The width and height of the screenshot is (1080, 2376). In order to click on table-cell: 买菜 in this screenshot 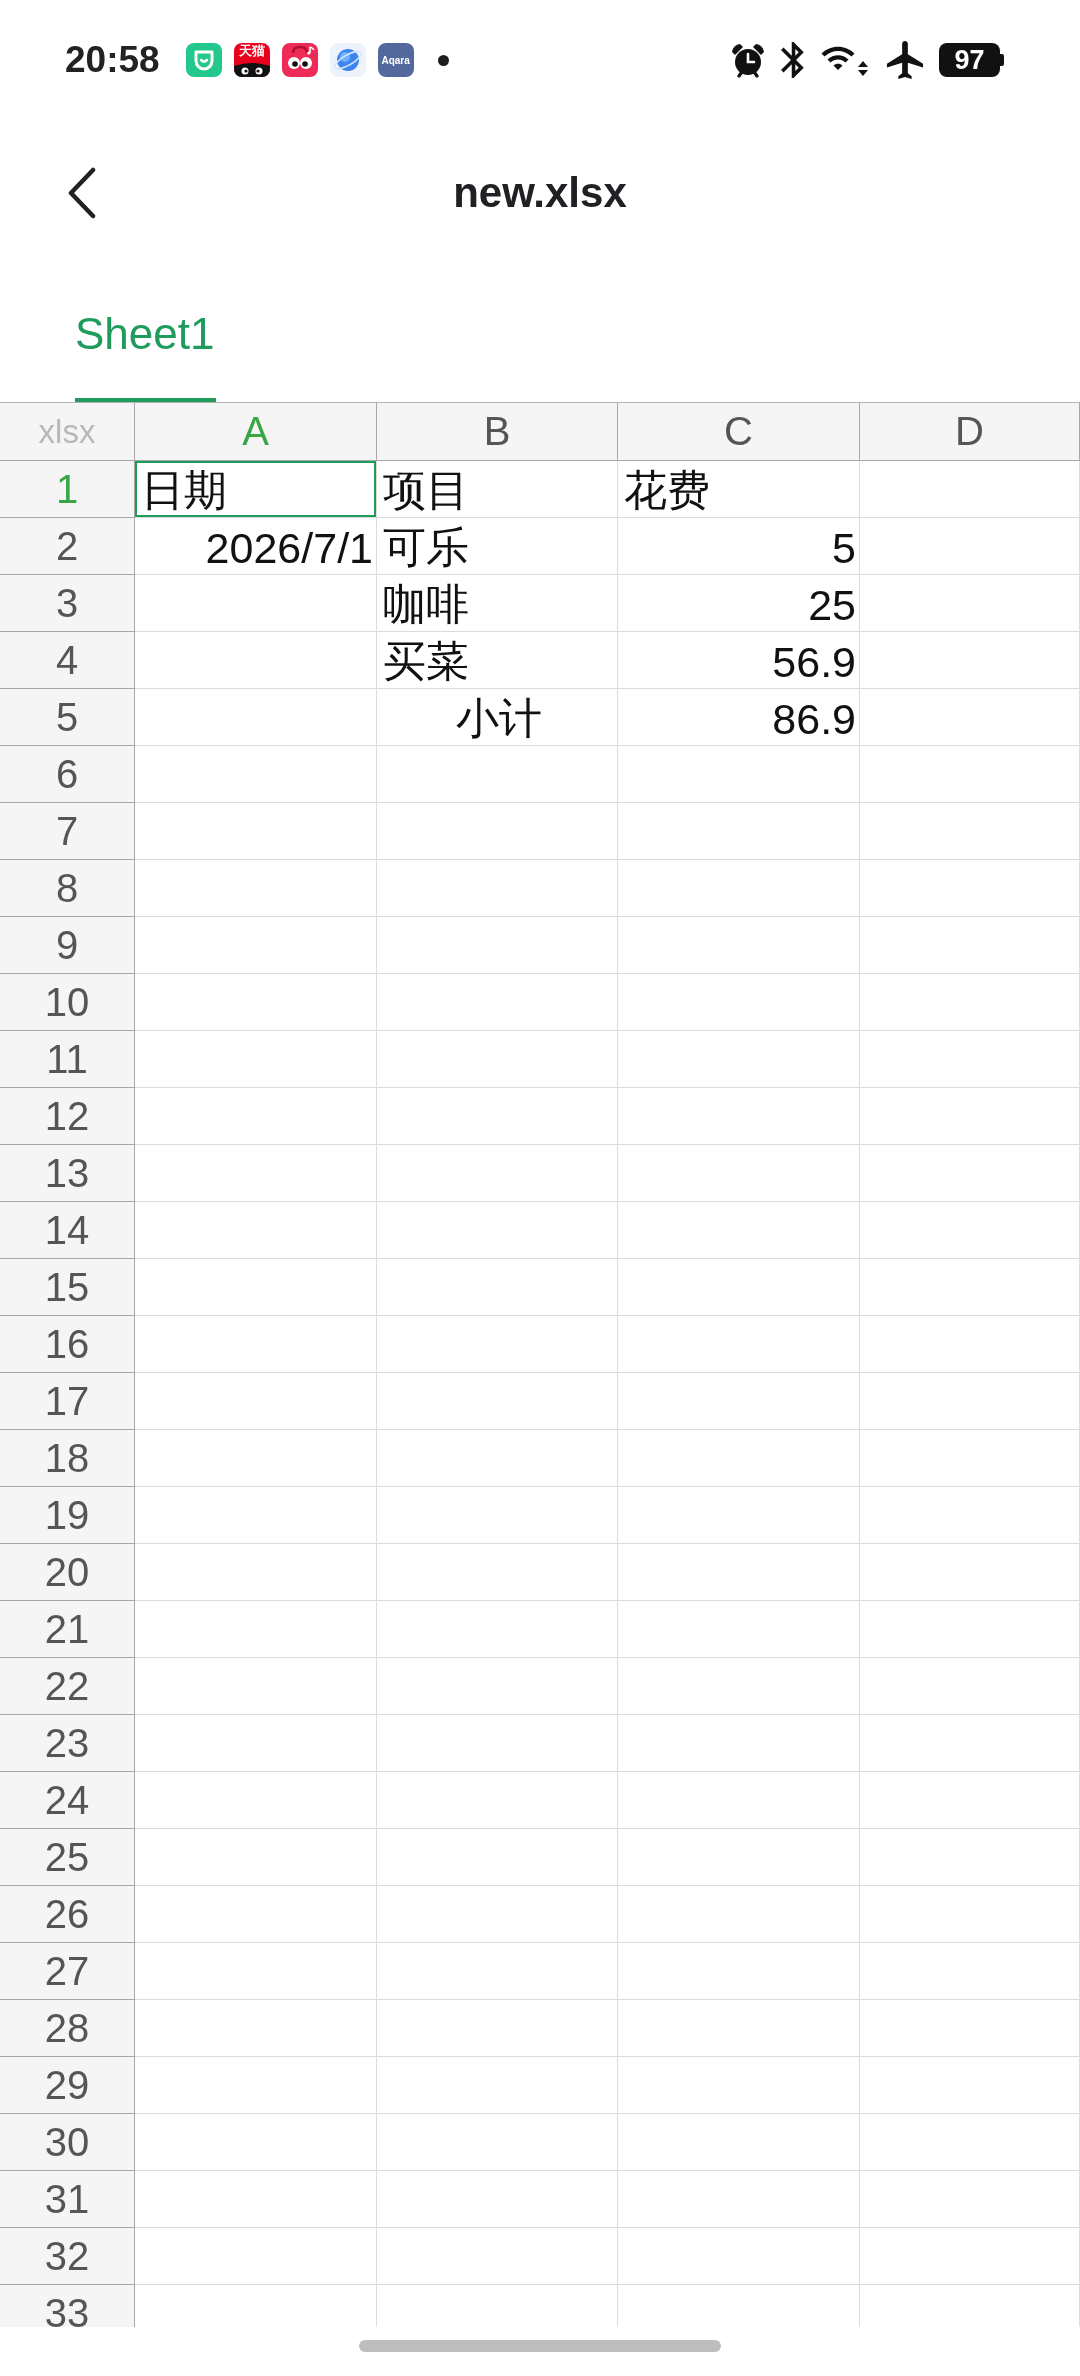, I will do `click(497, 660)`.